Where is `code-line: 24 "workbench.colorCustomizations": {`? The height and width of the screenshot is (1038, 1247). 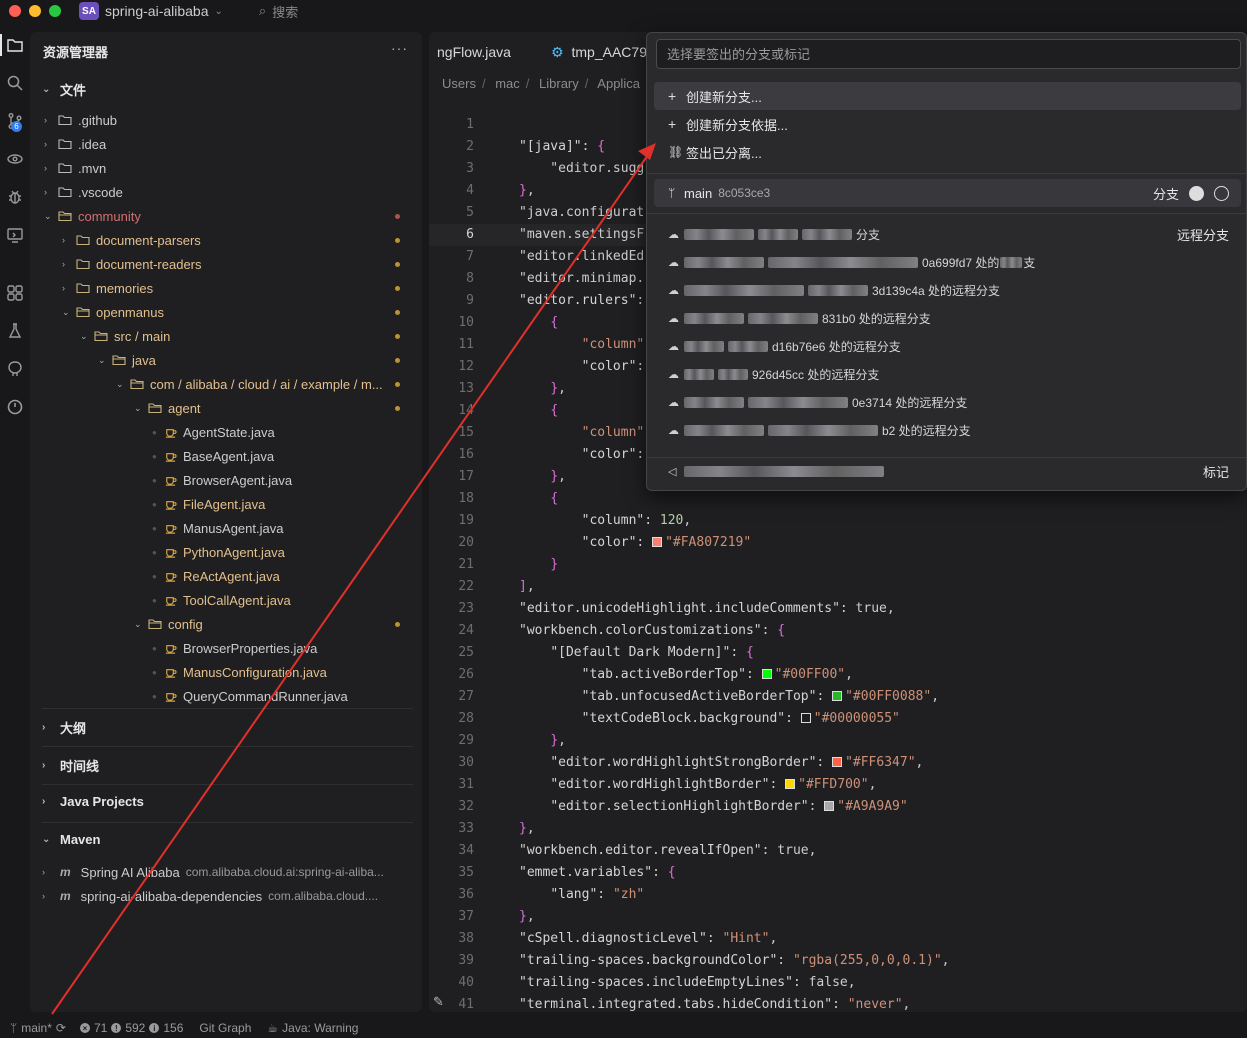
code-line: 24 "workbench.colorCustomizations": { is located at coordinates (838, 631).